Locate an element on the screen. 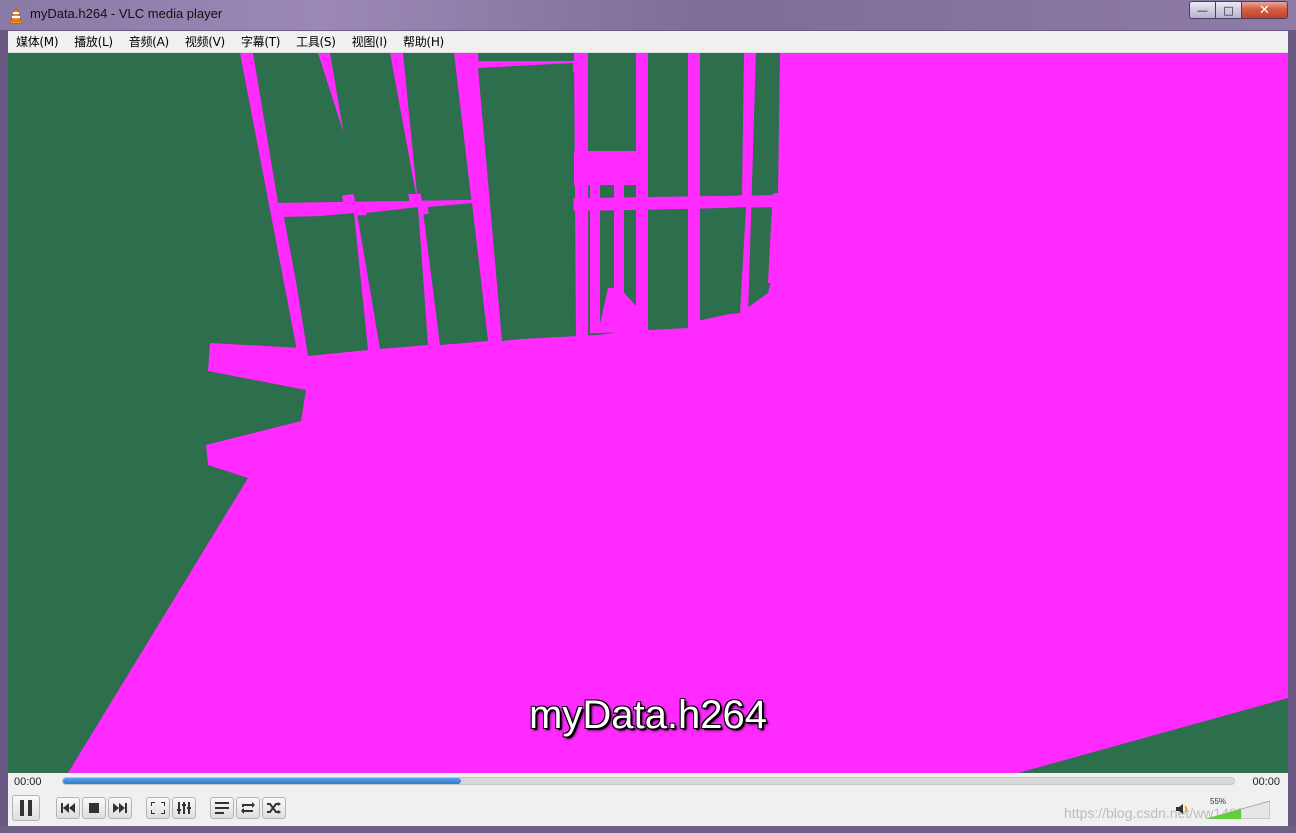 The image size is (1296, 833). maximize-icon: □ is located at coordinates (1228, 10).